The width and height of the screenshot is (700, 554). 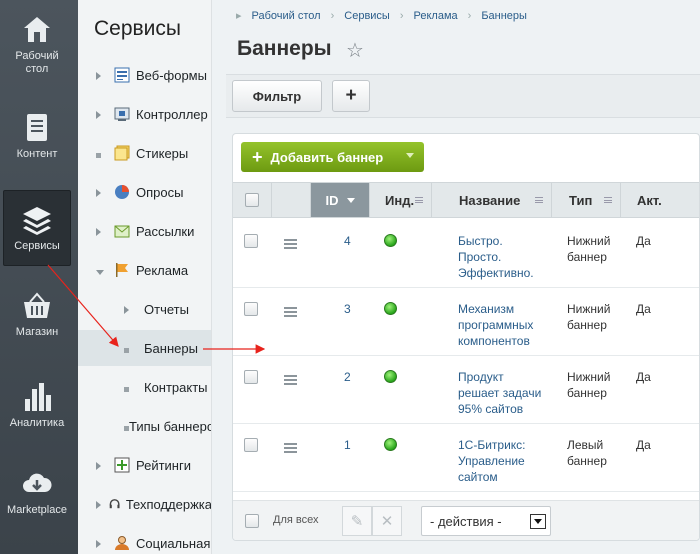 I want to click on column-id: ID, so click(x=339, y=200).